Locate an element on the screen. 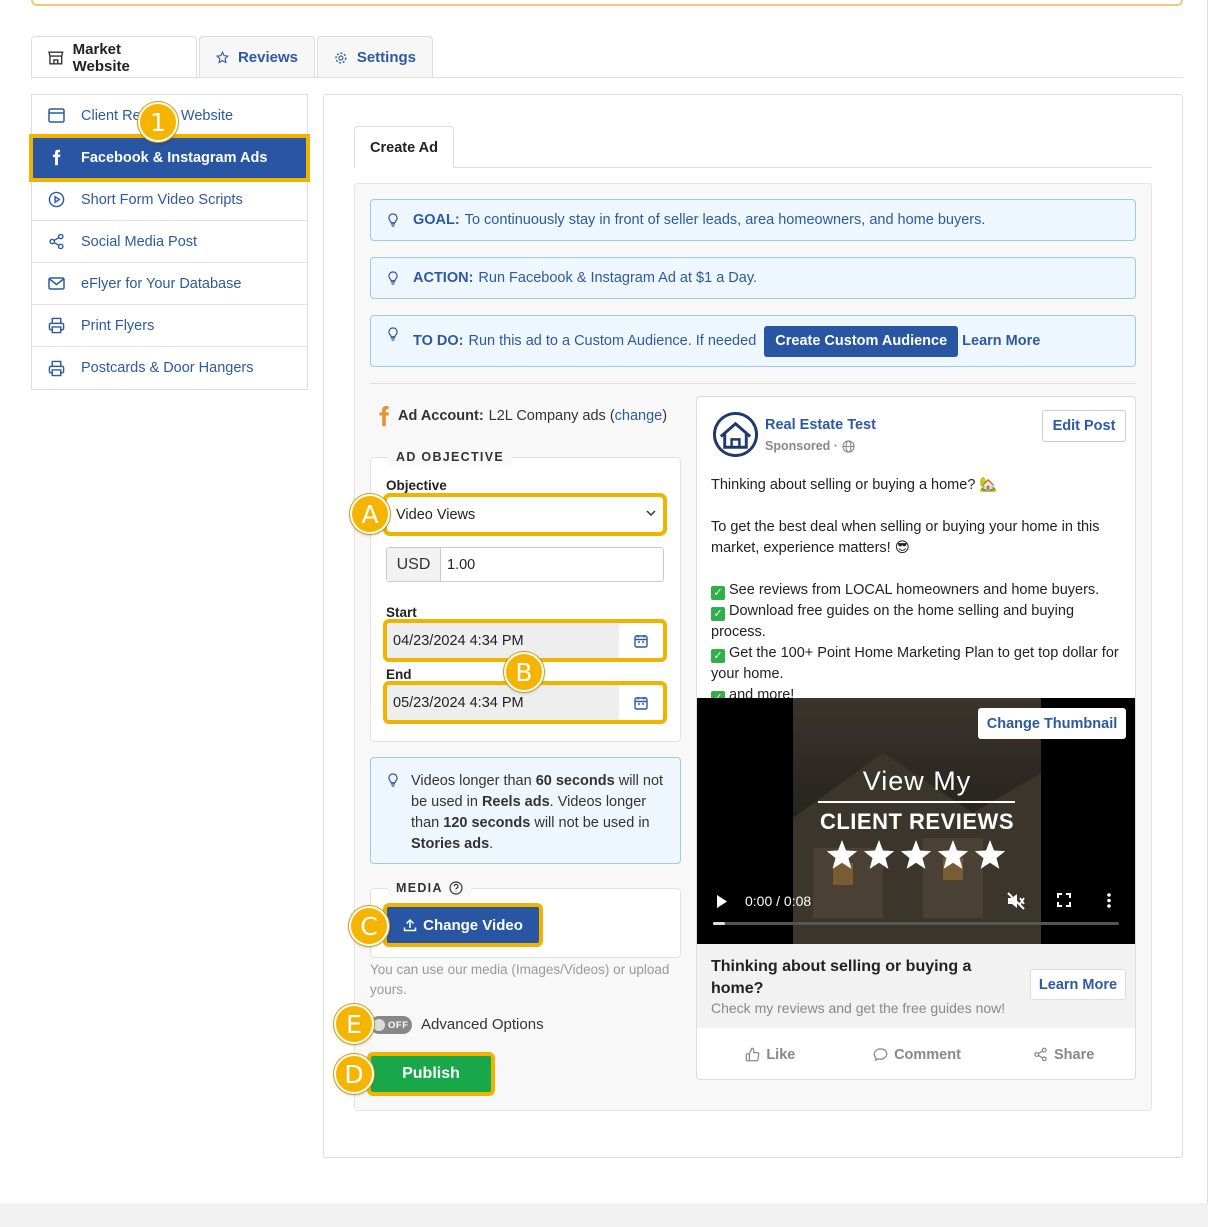  change-ad-account-link: change is located at coordinates (639, 416).